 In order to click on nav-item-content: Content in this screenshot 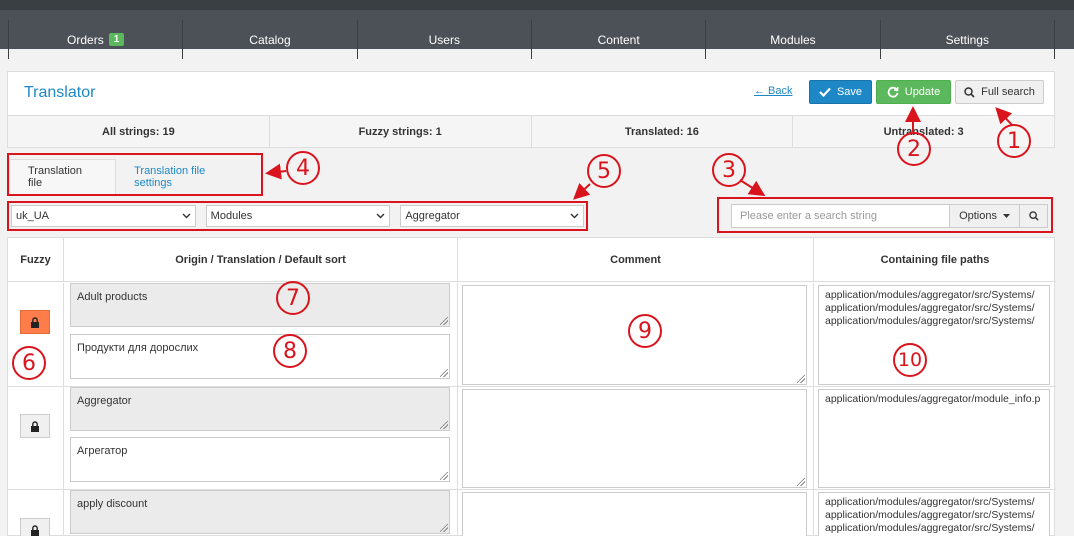, I will do `click(619, 39)`.